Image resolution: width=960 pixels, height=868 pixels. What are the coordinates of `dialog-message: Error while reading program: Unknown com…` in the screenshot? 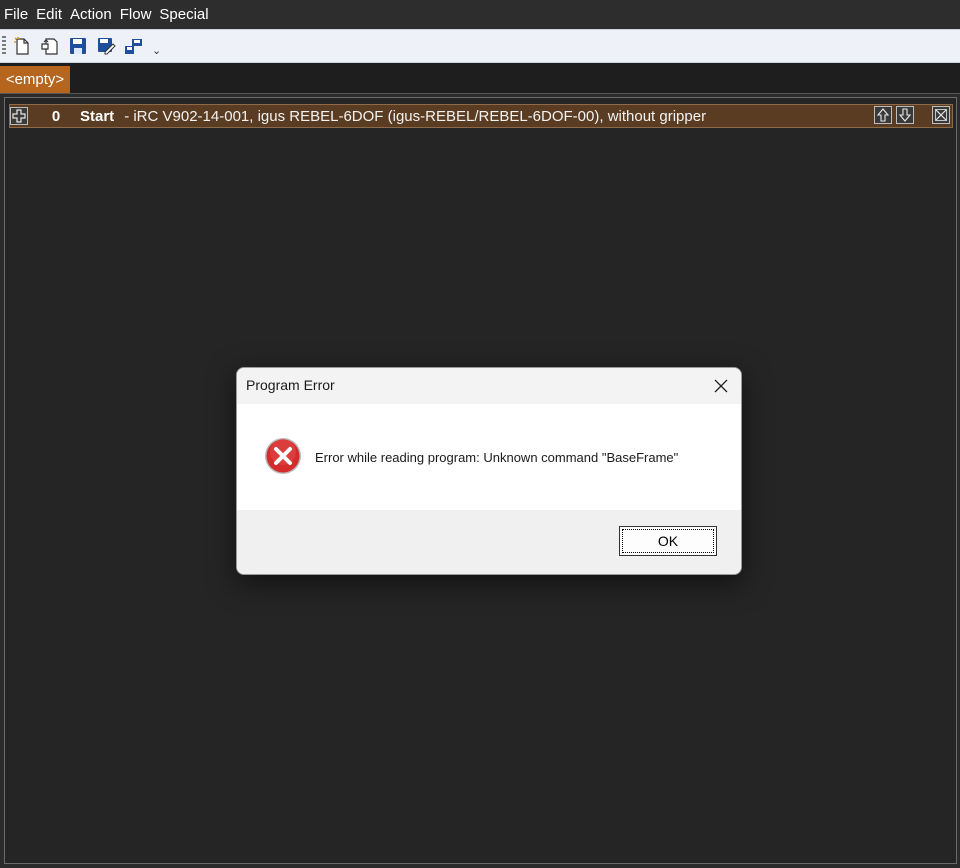 It's located at (497, 457).